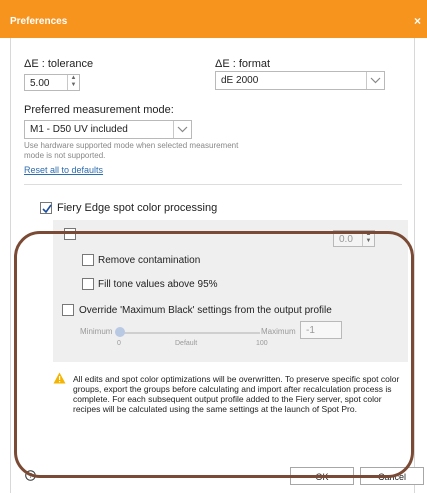  Describe the element at coordinates (40, 83) in the screenshot. I see `tolerance-value: 5.00` at that location.